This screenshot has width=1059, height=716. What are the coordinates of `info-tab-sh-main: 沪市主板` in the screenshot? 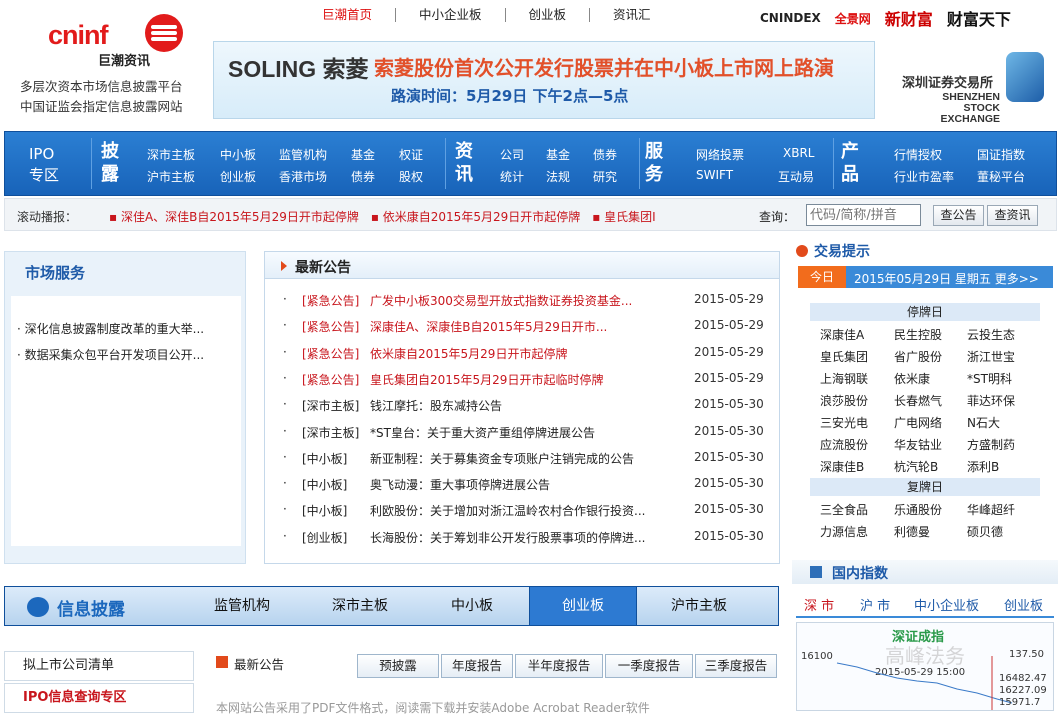 It's located at (699, 606).